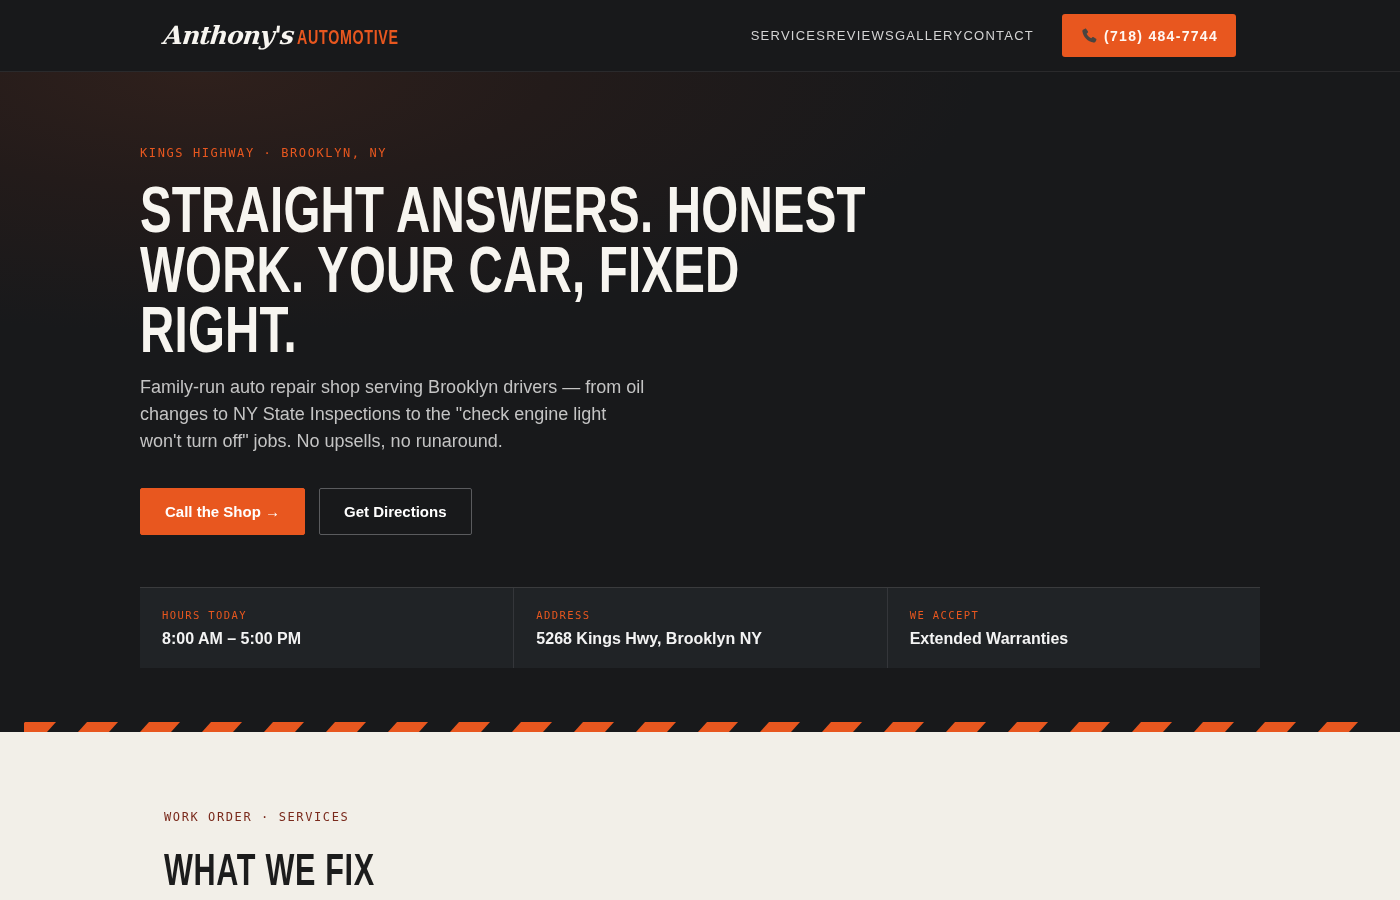 This screenshot has width=1400, height=900. What do you see at coordinates (264, 153) in the screenshot?
I see `location-eyebrow: KINGS HIGHWAY · BROOKLYN, NY` at bounding box center [264, 153].